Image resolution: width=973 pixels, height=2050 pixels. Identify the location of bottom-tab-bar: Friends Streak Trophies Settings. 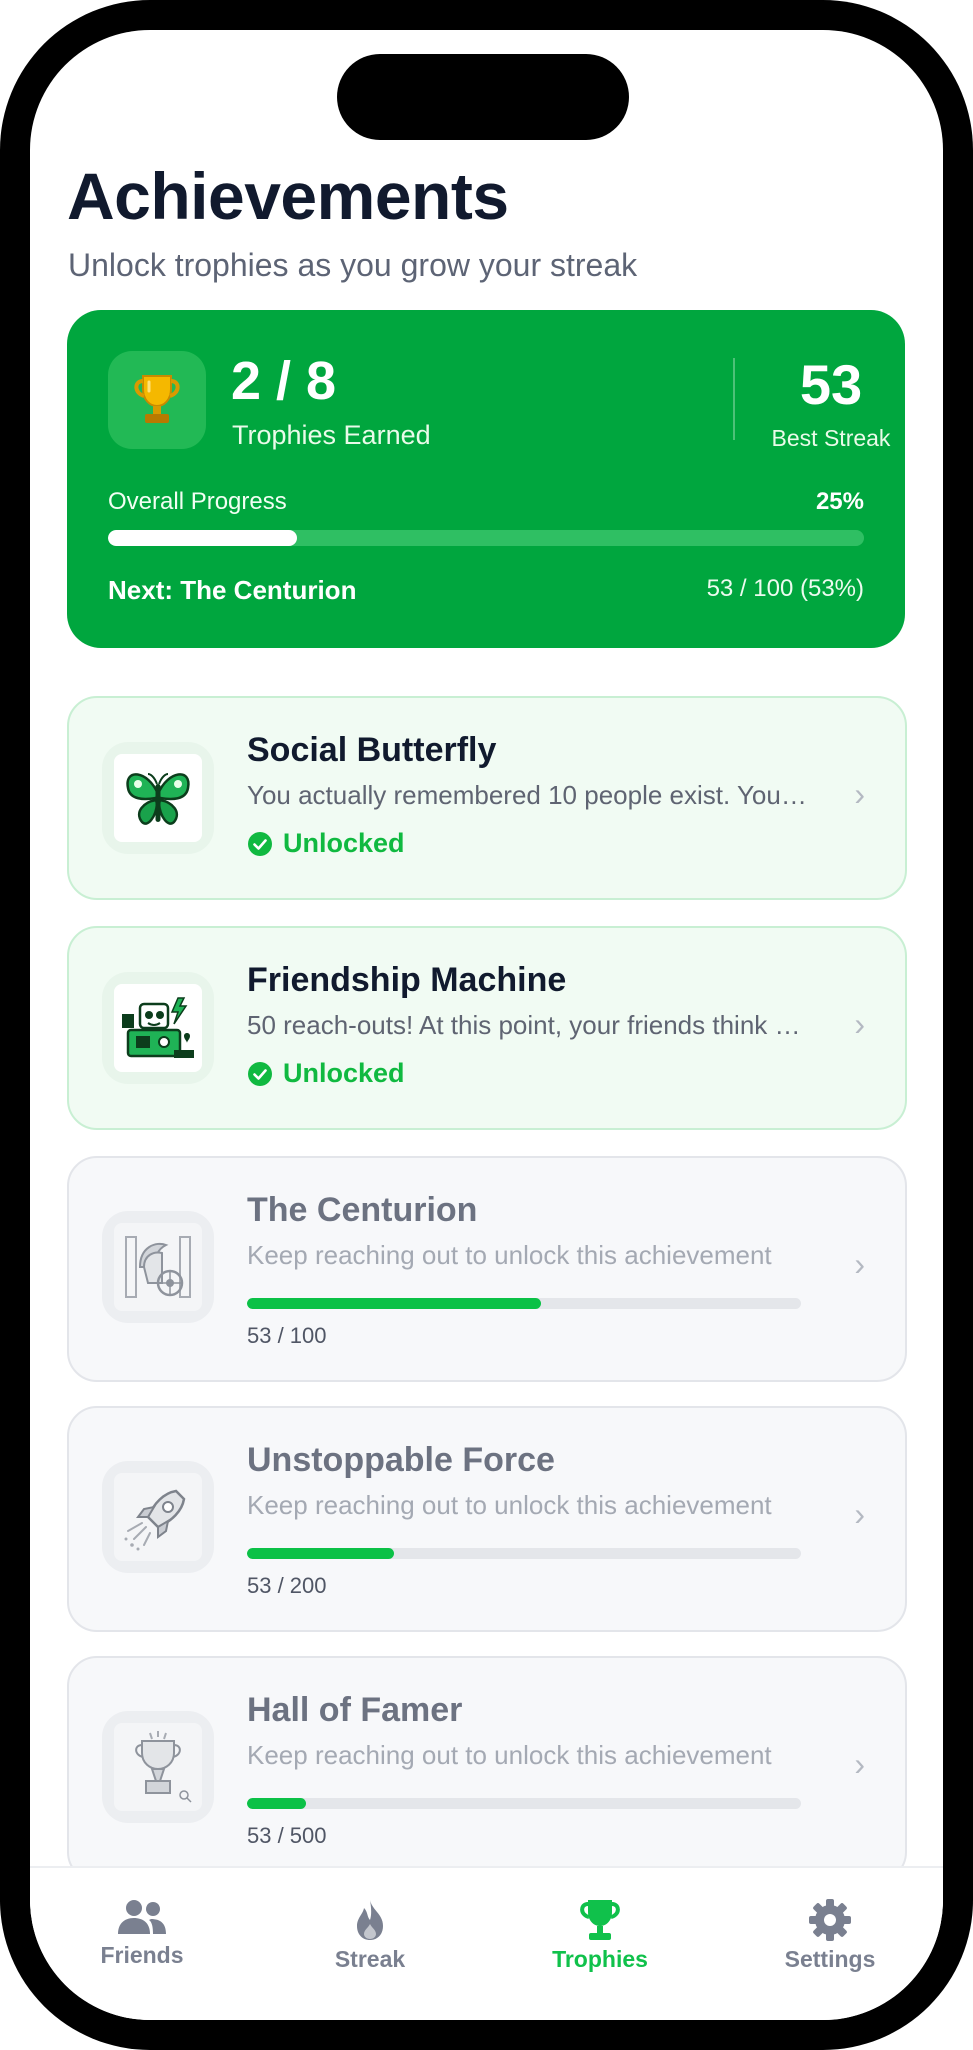
(486, 1943).